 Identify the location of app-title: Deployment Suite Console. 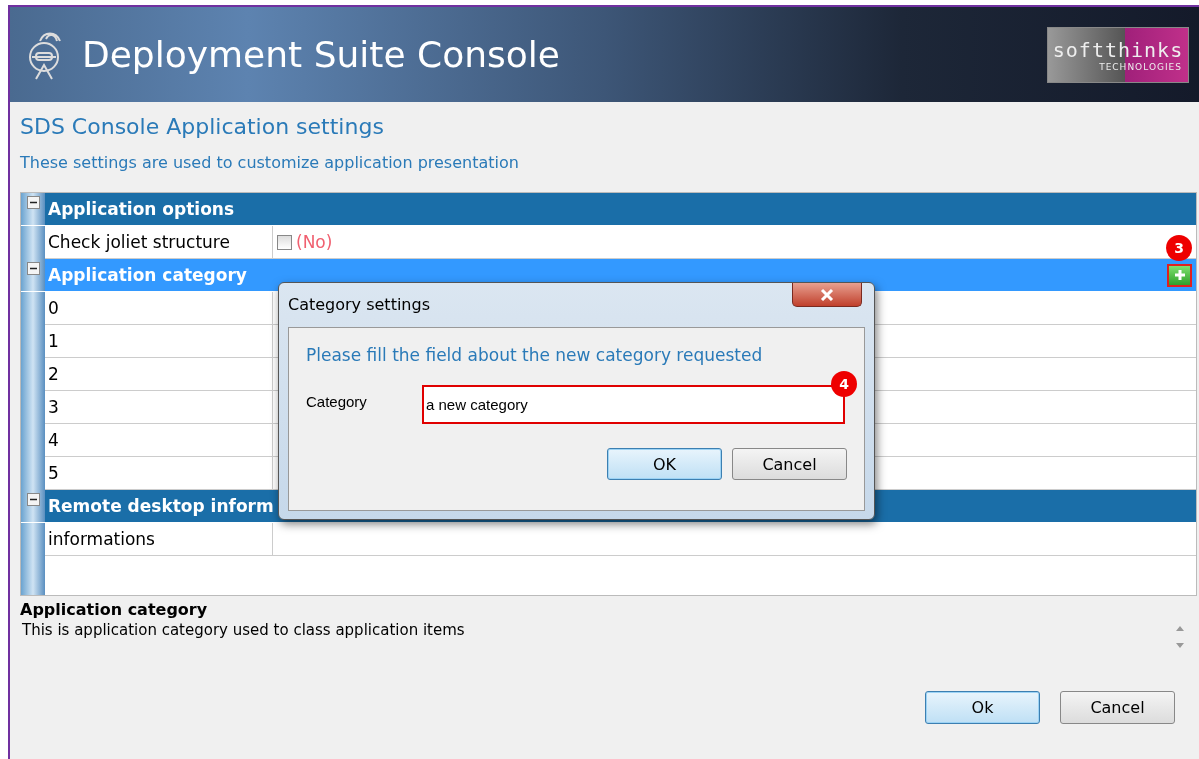
(321, 54).